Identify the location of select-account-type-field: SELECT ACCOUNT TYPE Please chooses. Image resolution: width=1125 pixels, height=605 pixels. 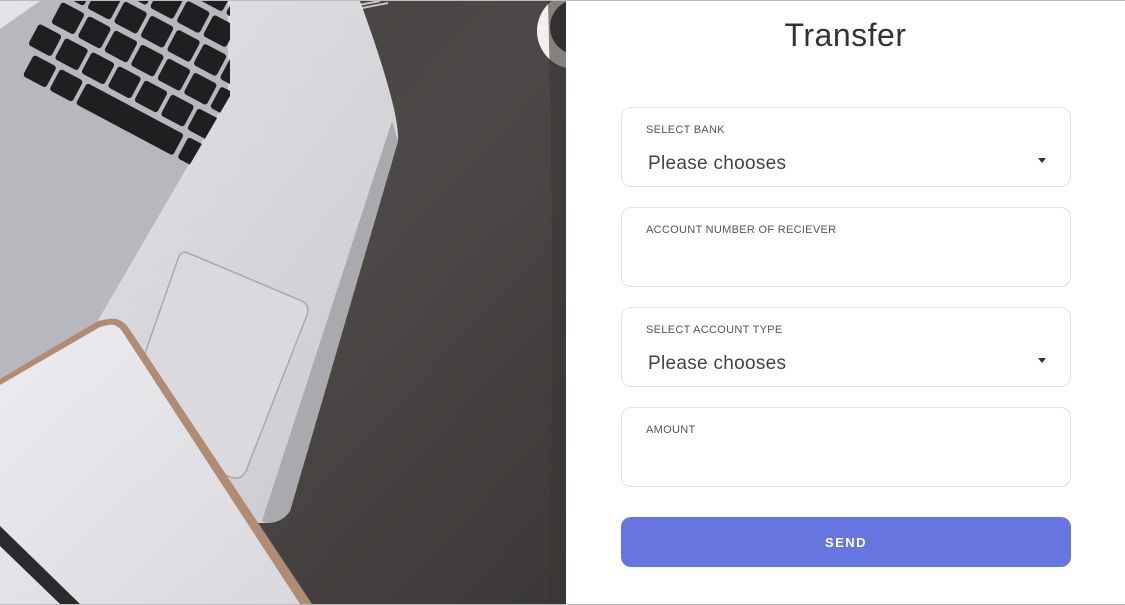
(846, 347).